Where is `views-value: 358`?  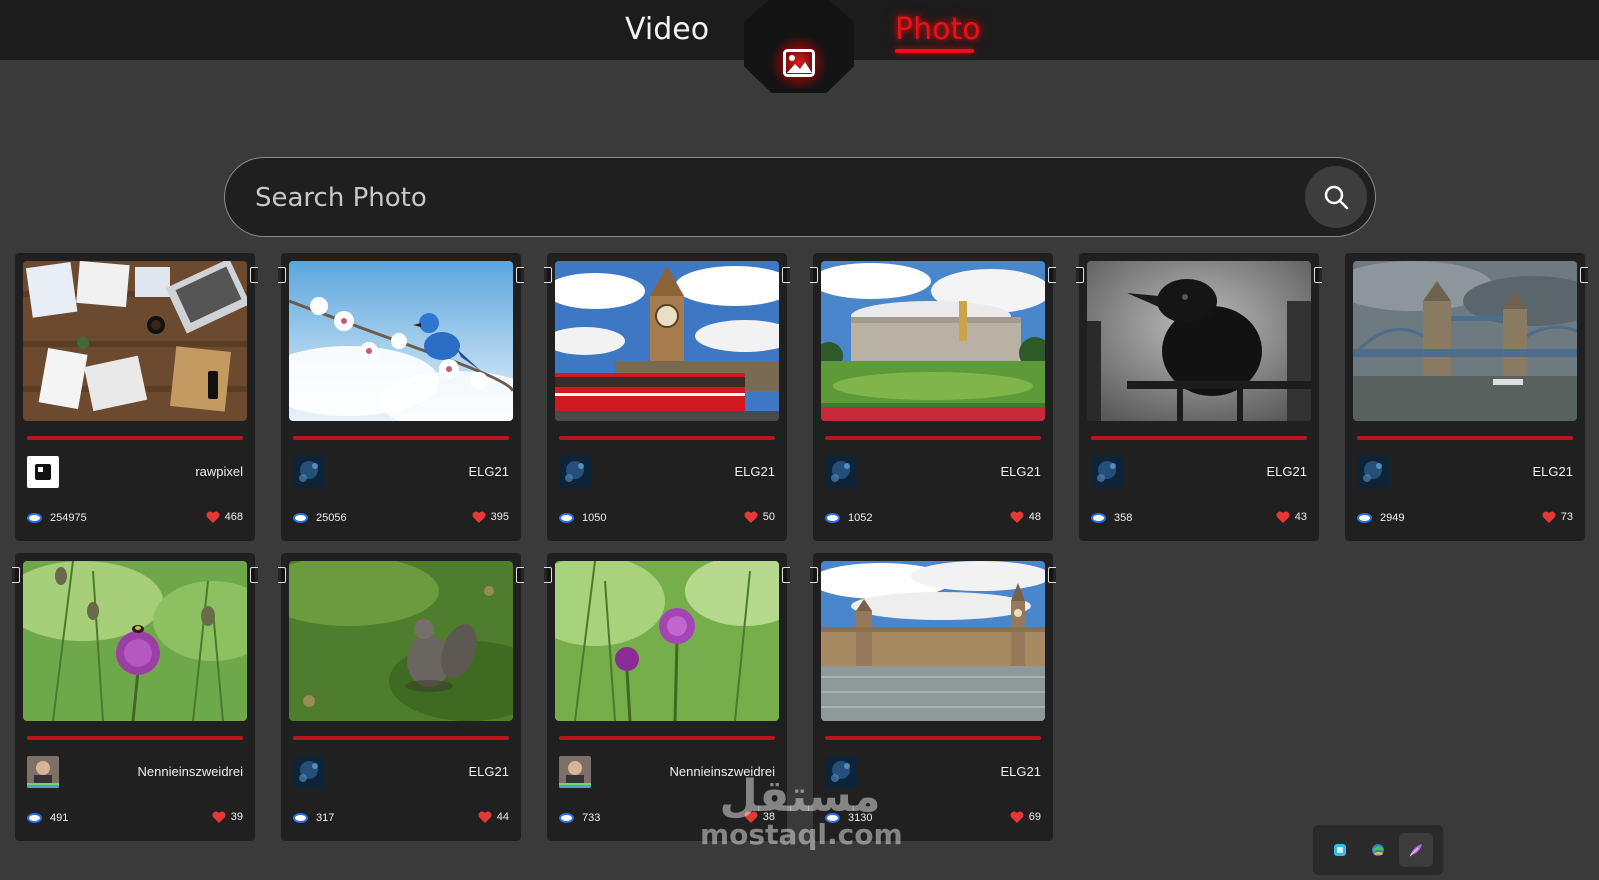
views-value: 358 is located at coordinates (1123, 518).